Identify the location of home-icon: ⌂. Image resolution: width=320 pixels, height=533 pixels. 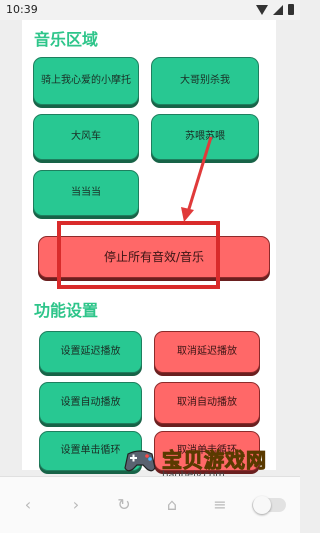
(172, 505).